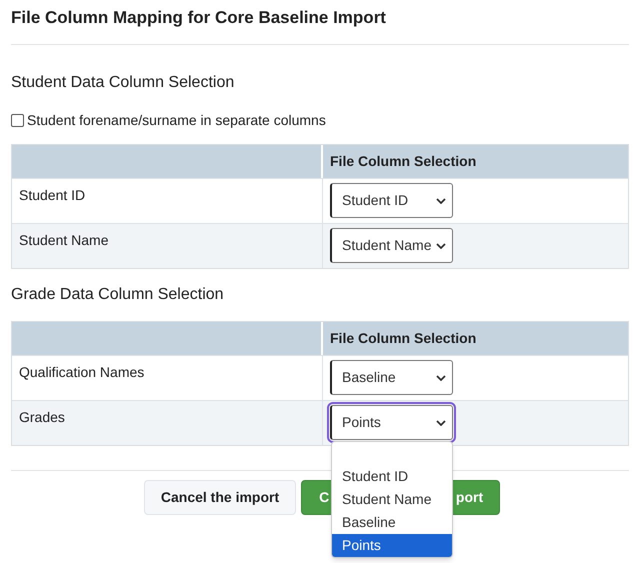 The image size is (640, 563). What do you see at coordinates (199, 18) in the screenshot?
I see `page-title: File Column Mapping for Core Baseline Import` at bounding box center [199, 18].